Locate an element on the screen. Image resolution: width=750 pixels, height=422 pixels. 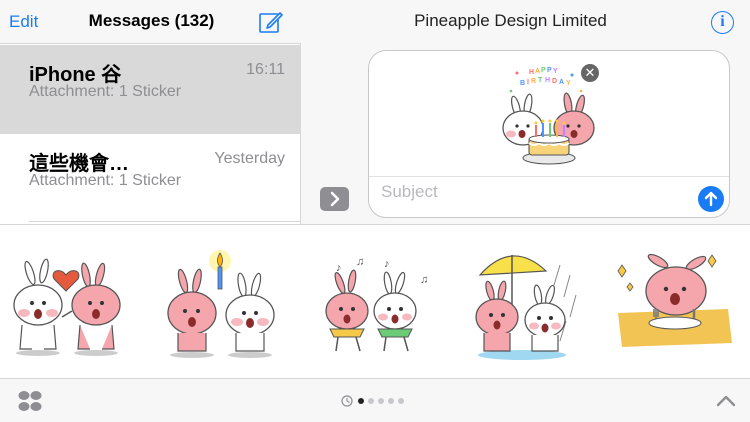
svg-text: I is located at coordinates (528, 82).